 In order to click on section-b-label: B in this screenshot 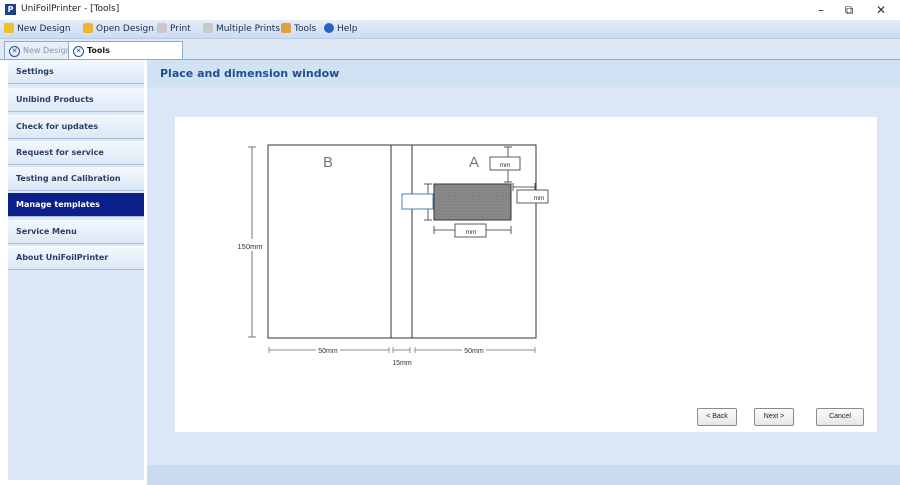, I will do `click(328, 162)`.